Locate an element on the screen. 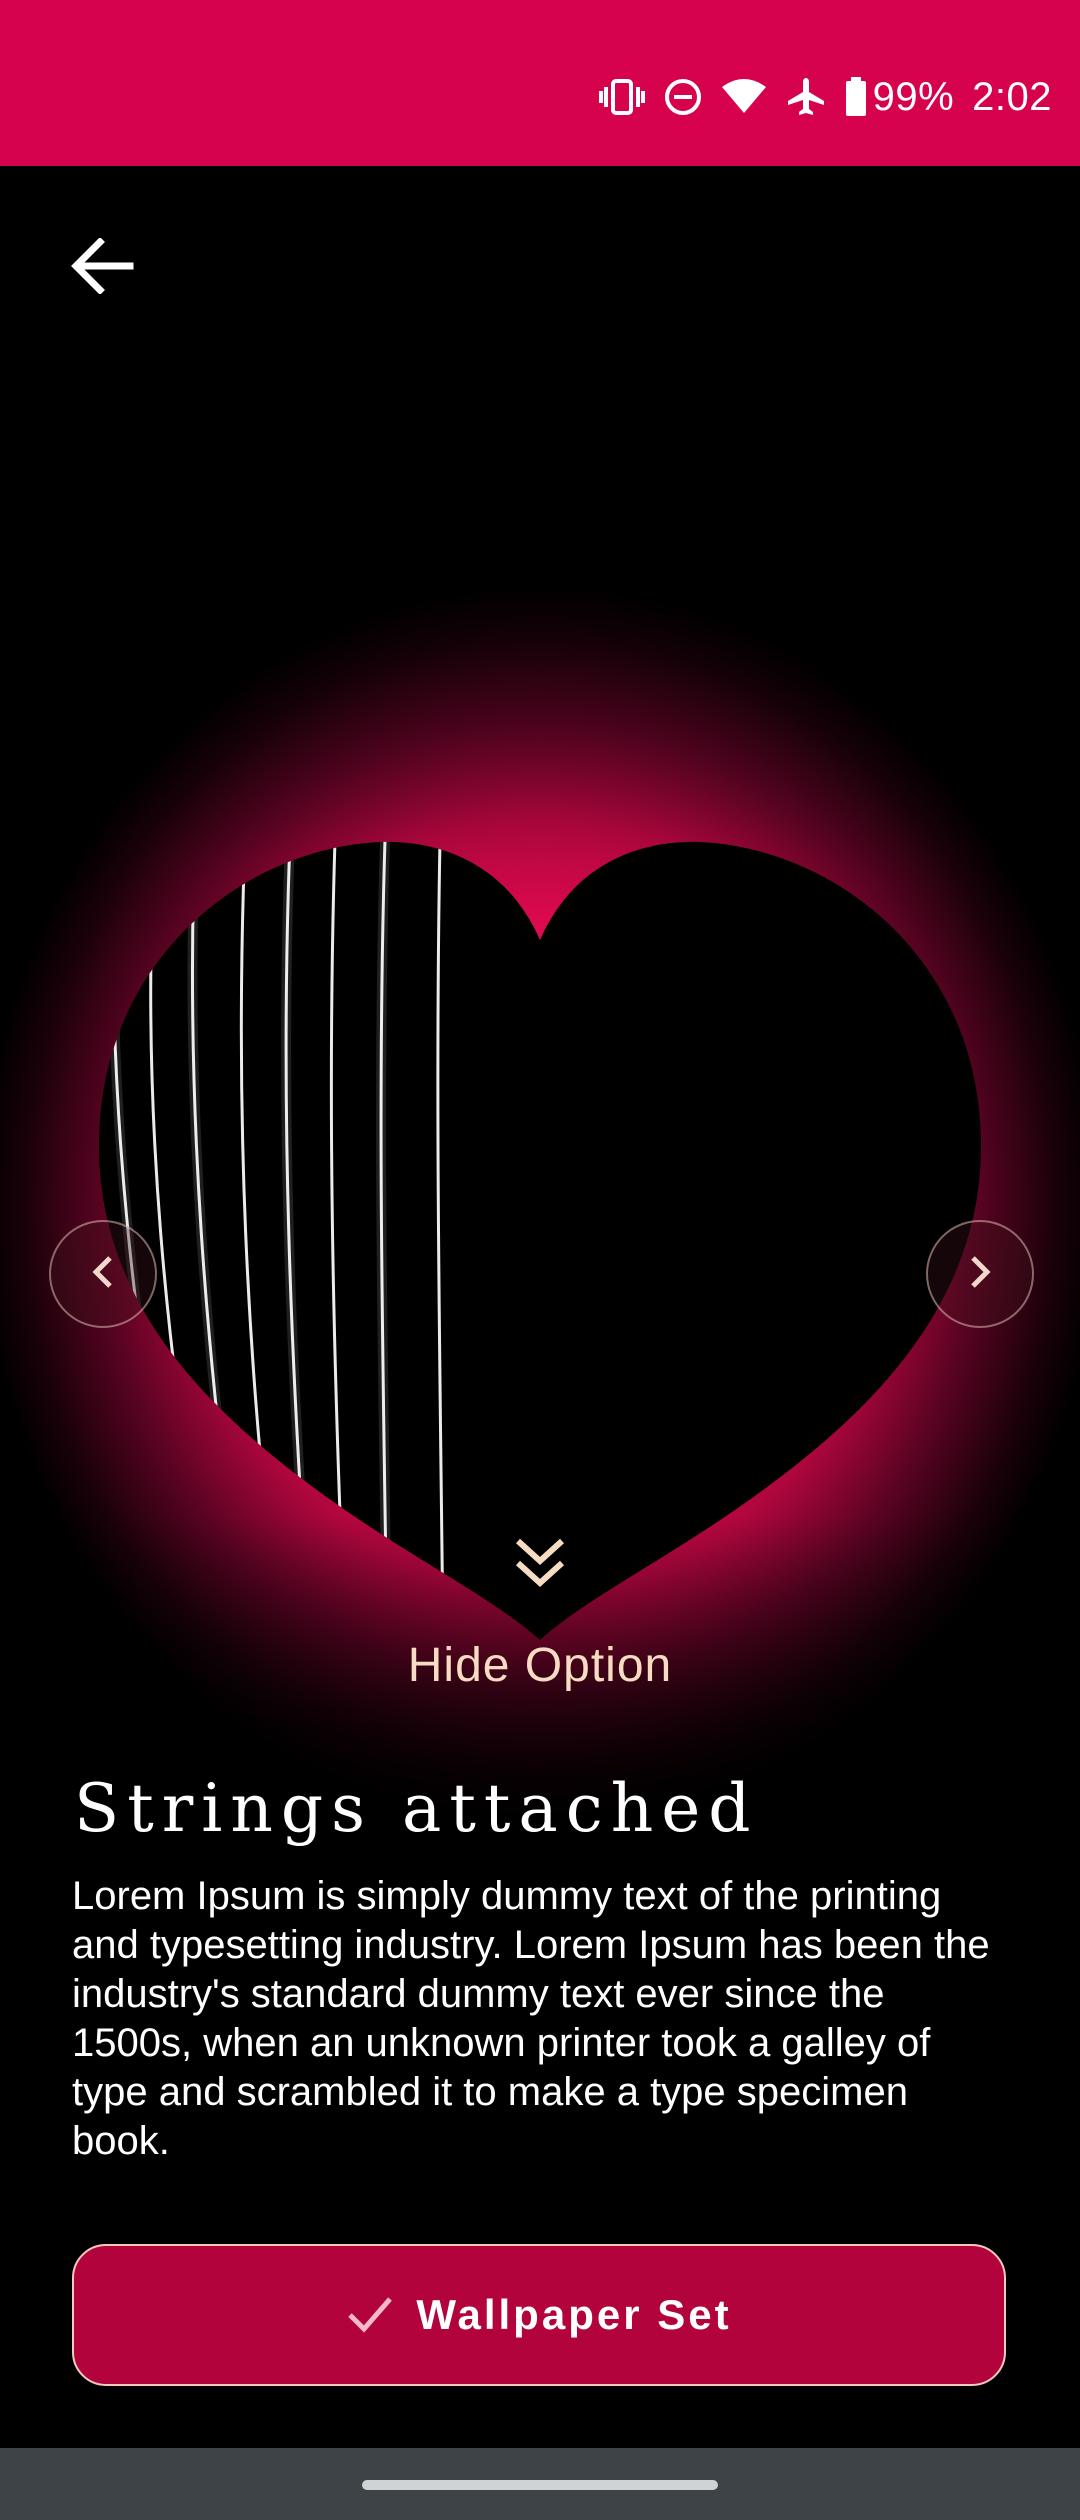 This screenshot has width=1080, height=2520. airplane-mode-icon is located at coordinates (806, 97).